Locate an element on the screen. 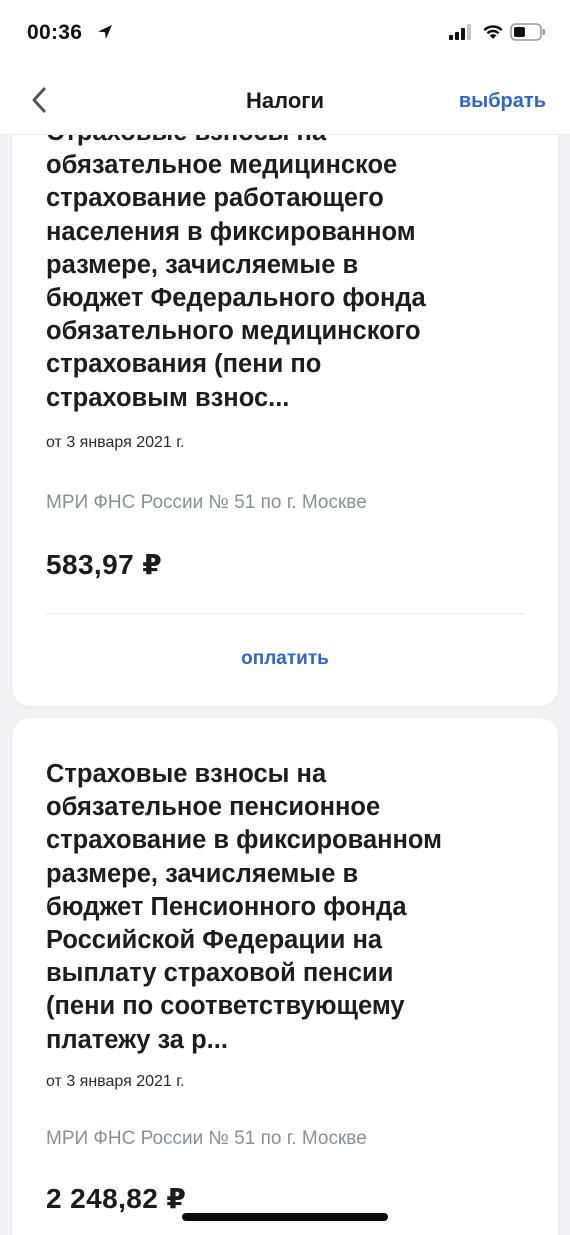  tax-card-title-line: страхование в фиксированном is located at coordinates (244, 840).